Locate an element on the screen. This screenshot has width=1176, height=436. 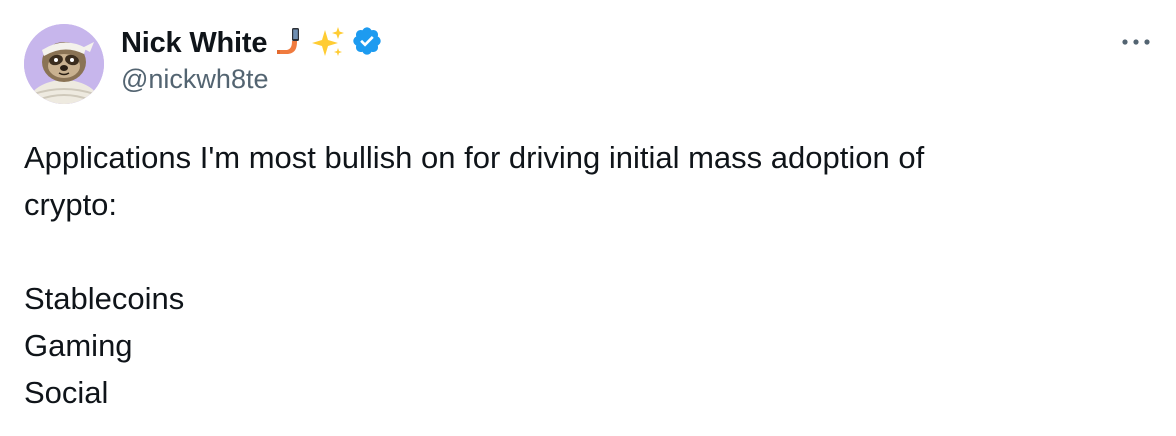
sloth-avatar-icon is located at coordinates (64, 64).